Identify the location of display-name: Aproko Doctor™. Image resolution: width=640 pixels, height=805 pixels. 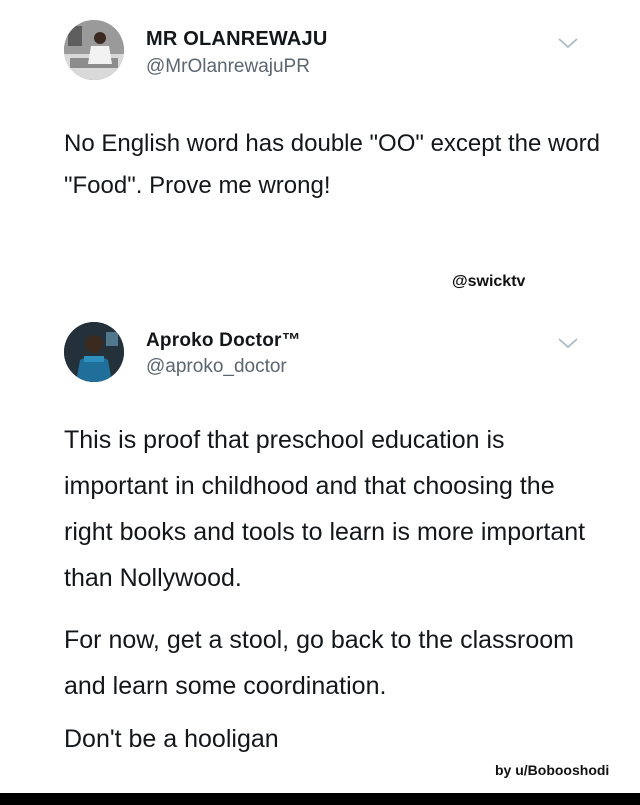
(223, 341).